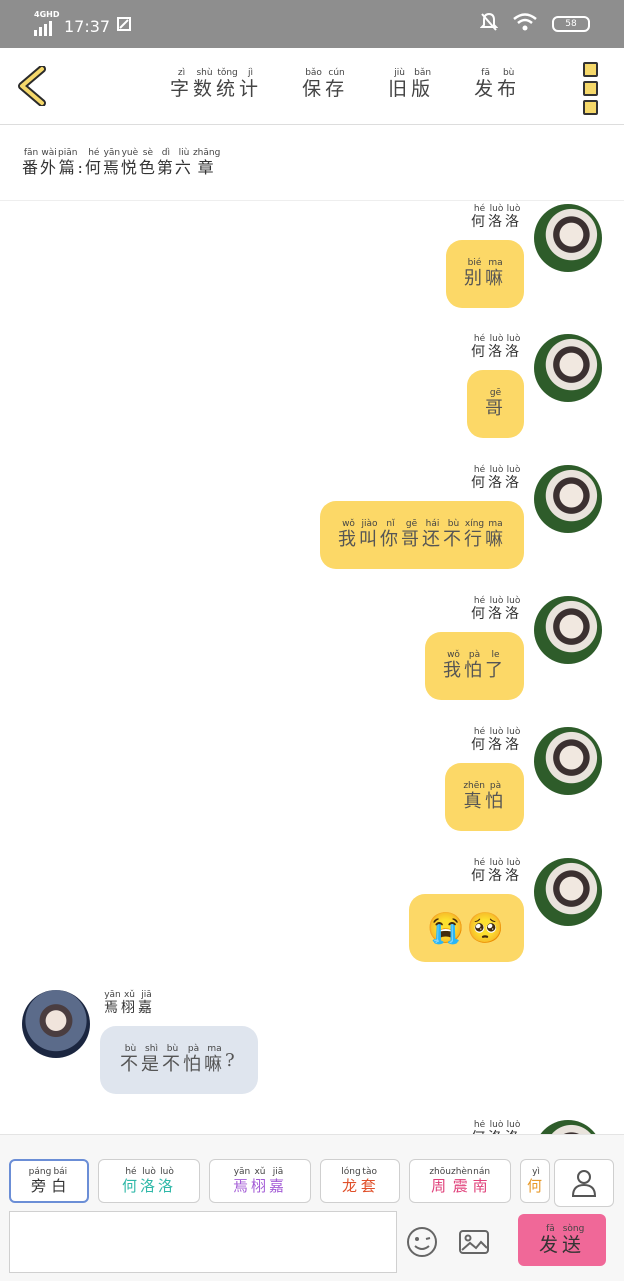 This screenshot has height=1281, width=624. What do you see at coordinates (534, 24) in the screenshot?
I see `status-right: 58` at bounding box center [534, 24].